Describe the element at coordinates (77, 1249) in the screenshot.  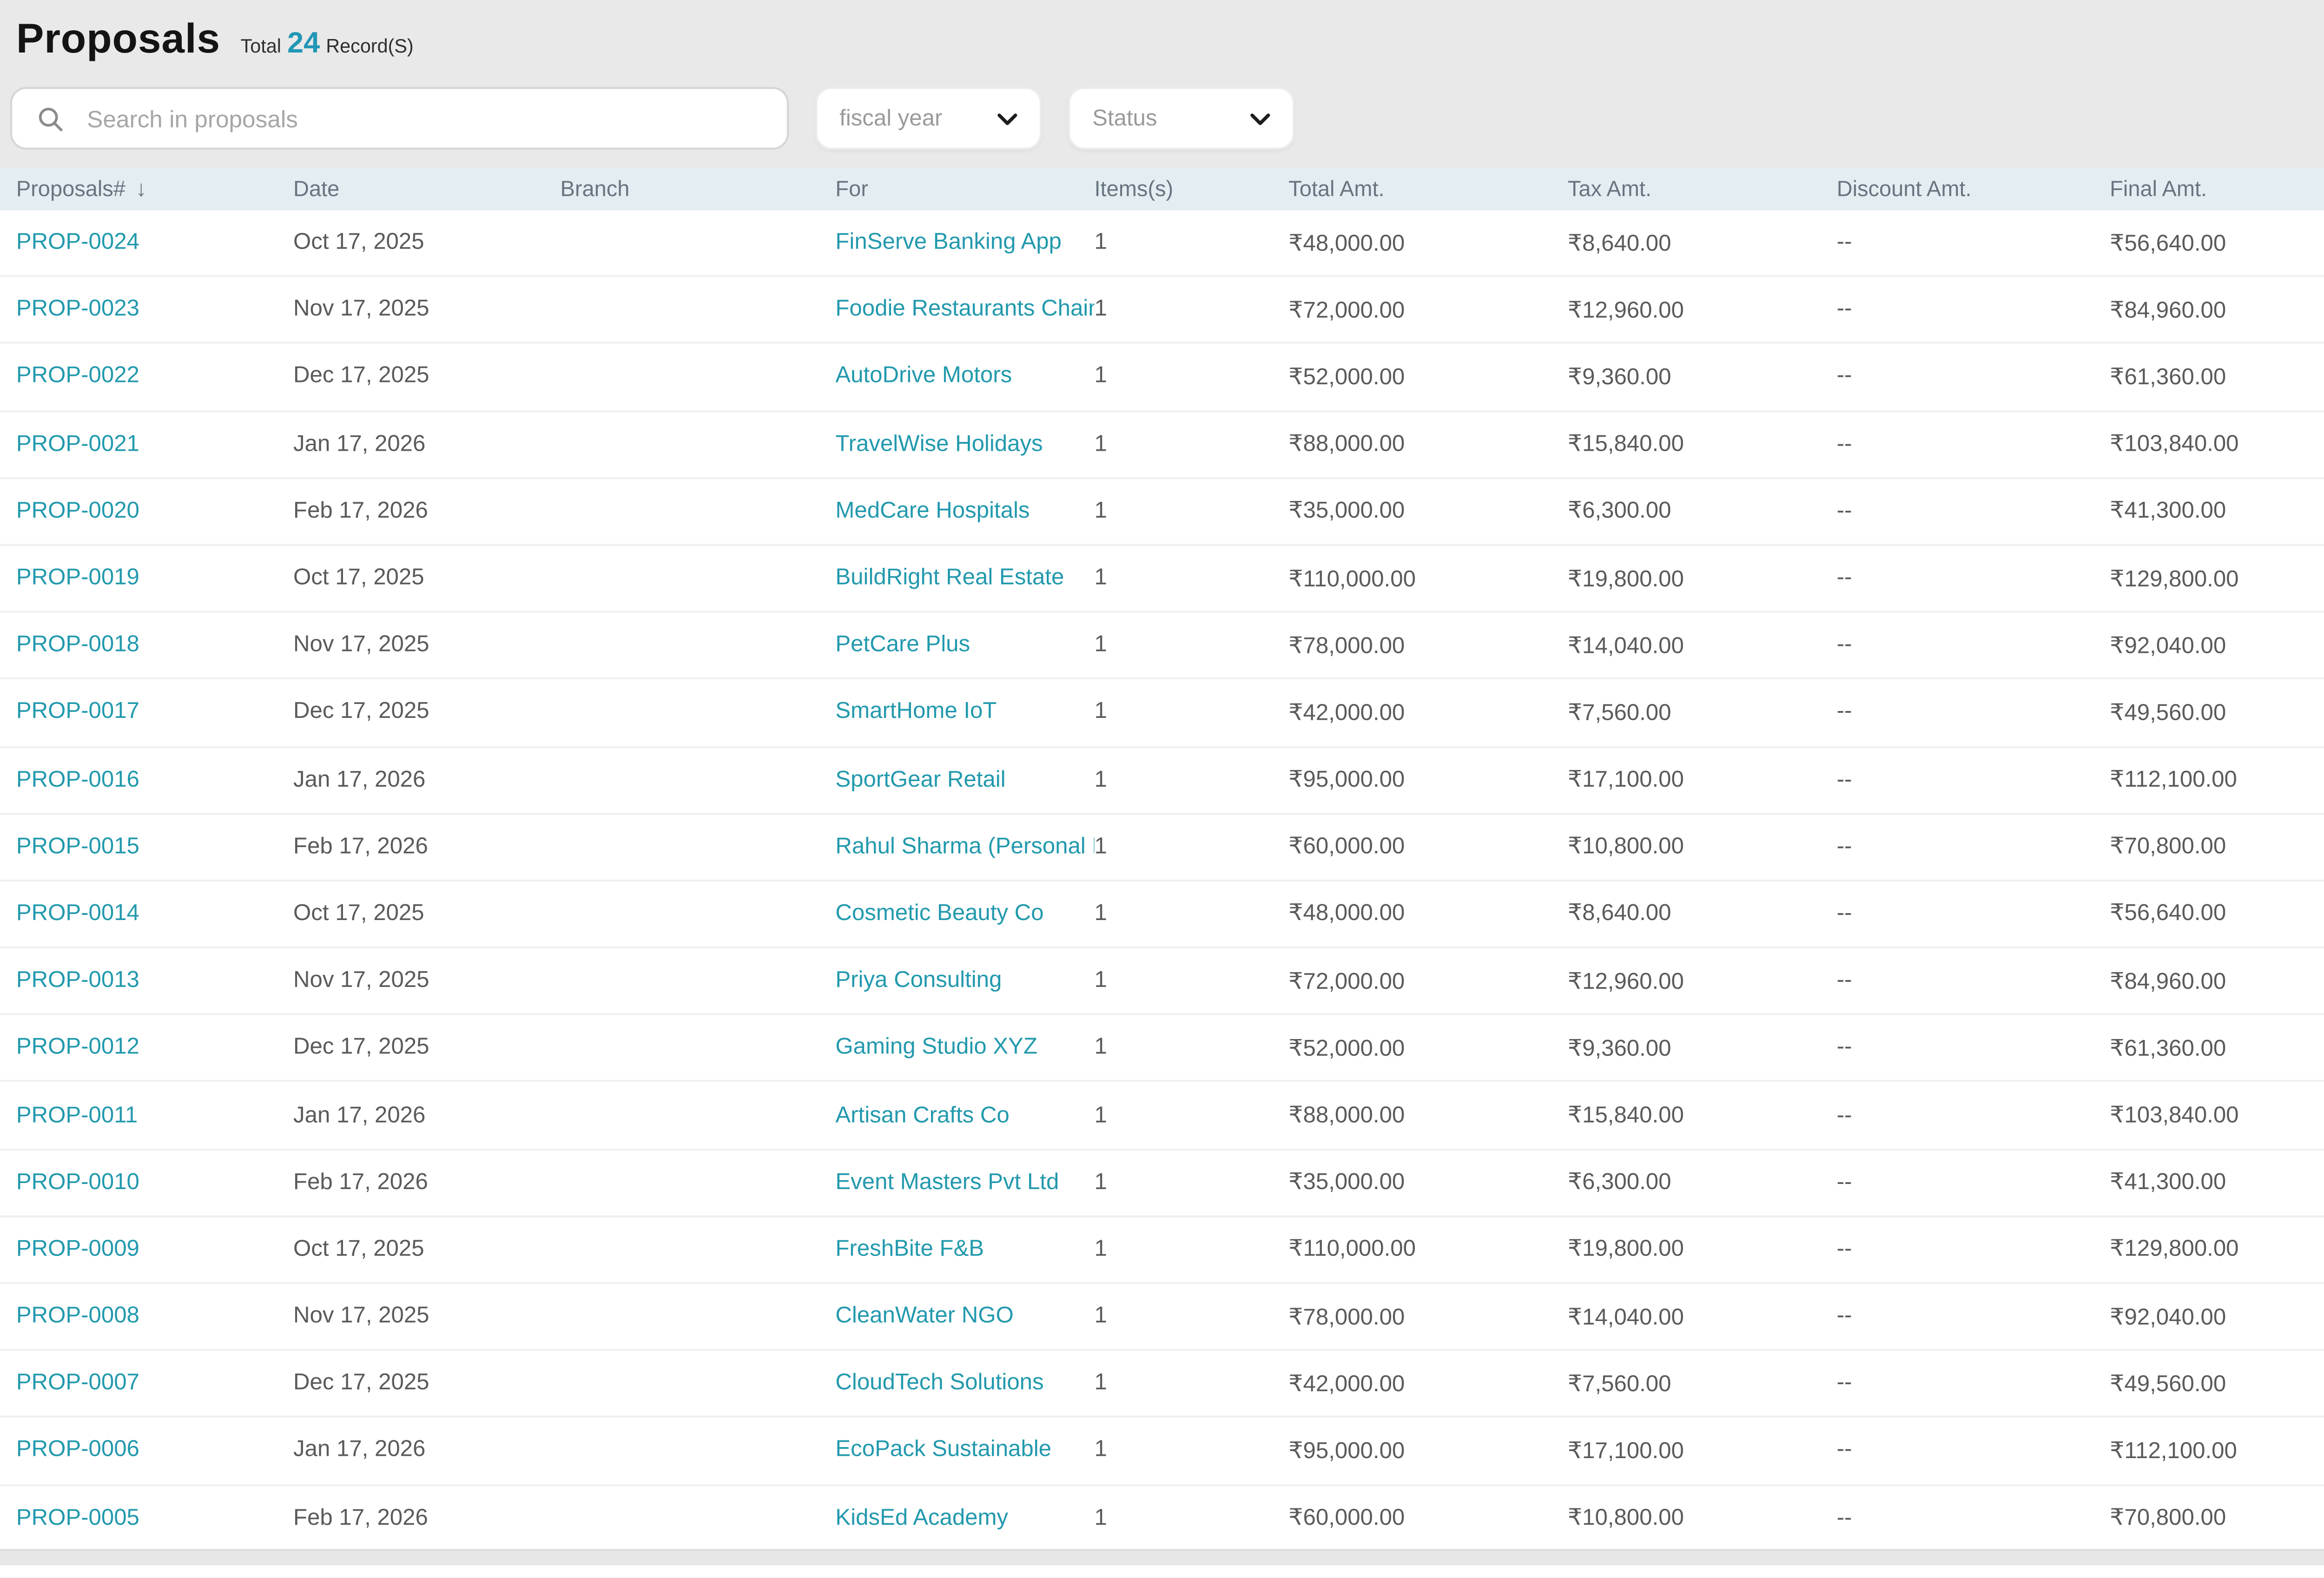
I see `proposal-link: PROP-0009` at that location.